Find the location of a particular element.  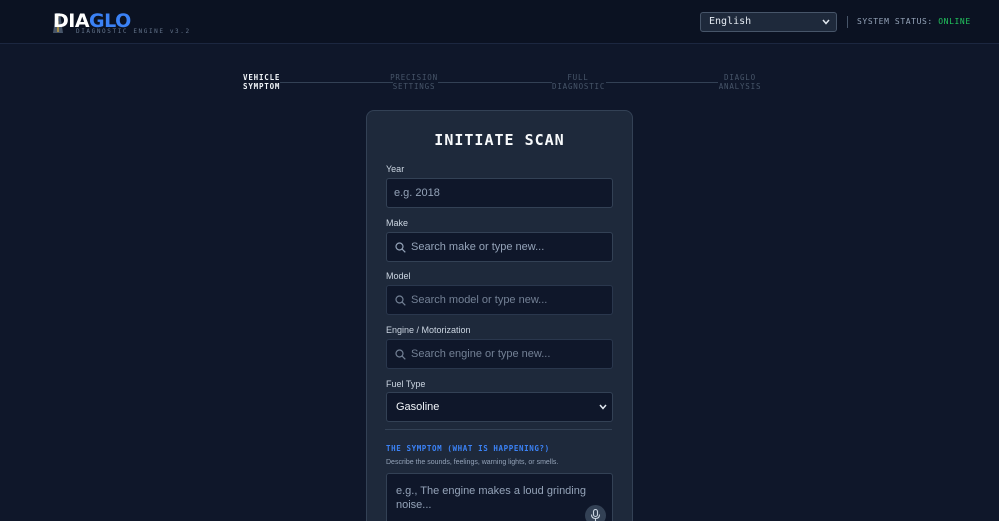

logo-subtitle: DIAGNOSTIC ENGINE v3.2 is located at coordinates (133, 31).